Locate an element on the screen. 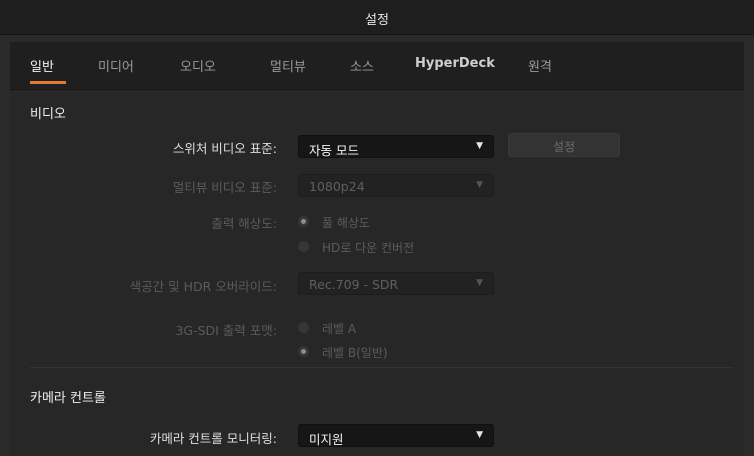  tab-remote: 원격 is located at coordinates (540, 65).